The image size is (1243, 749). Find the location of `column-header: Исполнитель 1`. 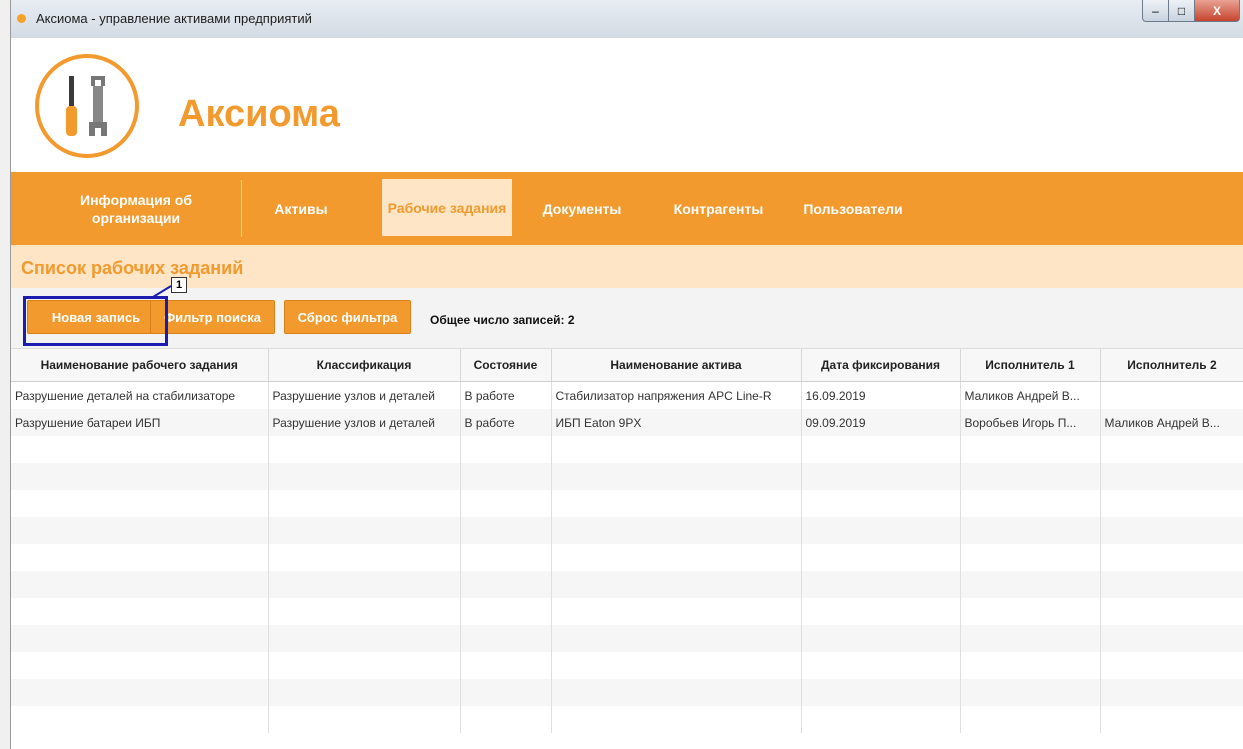

column-header: Исполнитель 1 is located at coordinates (1030, 365).